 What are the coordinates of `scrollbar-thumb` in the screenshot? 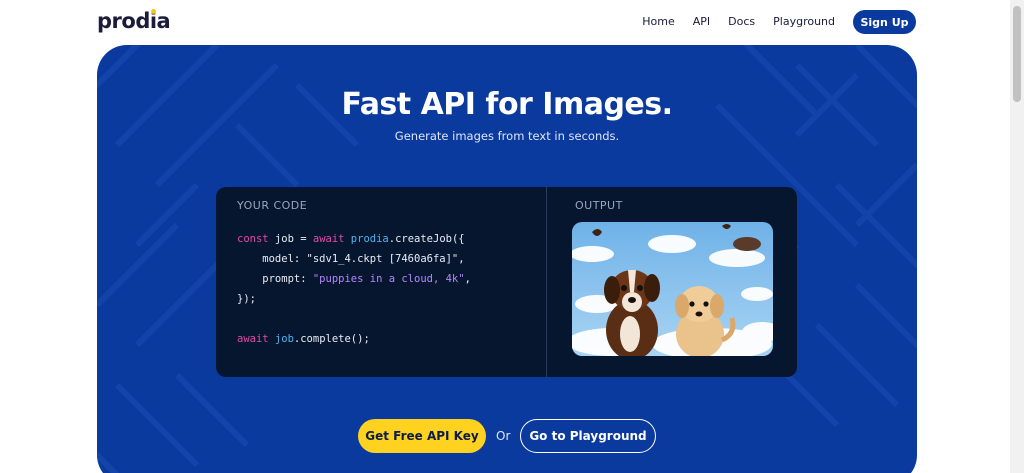 It's located at (1017, 54).